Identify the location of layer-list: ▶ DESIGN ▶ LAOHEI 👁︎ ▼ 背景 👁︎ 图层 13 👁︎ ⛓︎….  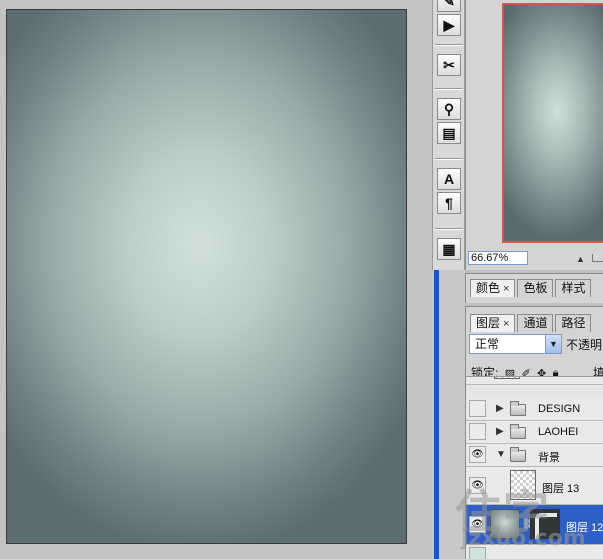
(534, 467).